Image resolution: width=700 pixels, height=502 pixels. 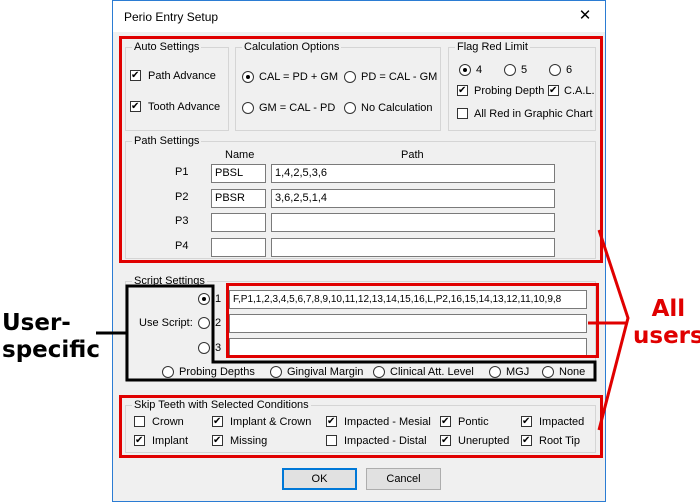 I want to click on user-specific-annotation: User- specific, so click(x=51, y=337).